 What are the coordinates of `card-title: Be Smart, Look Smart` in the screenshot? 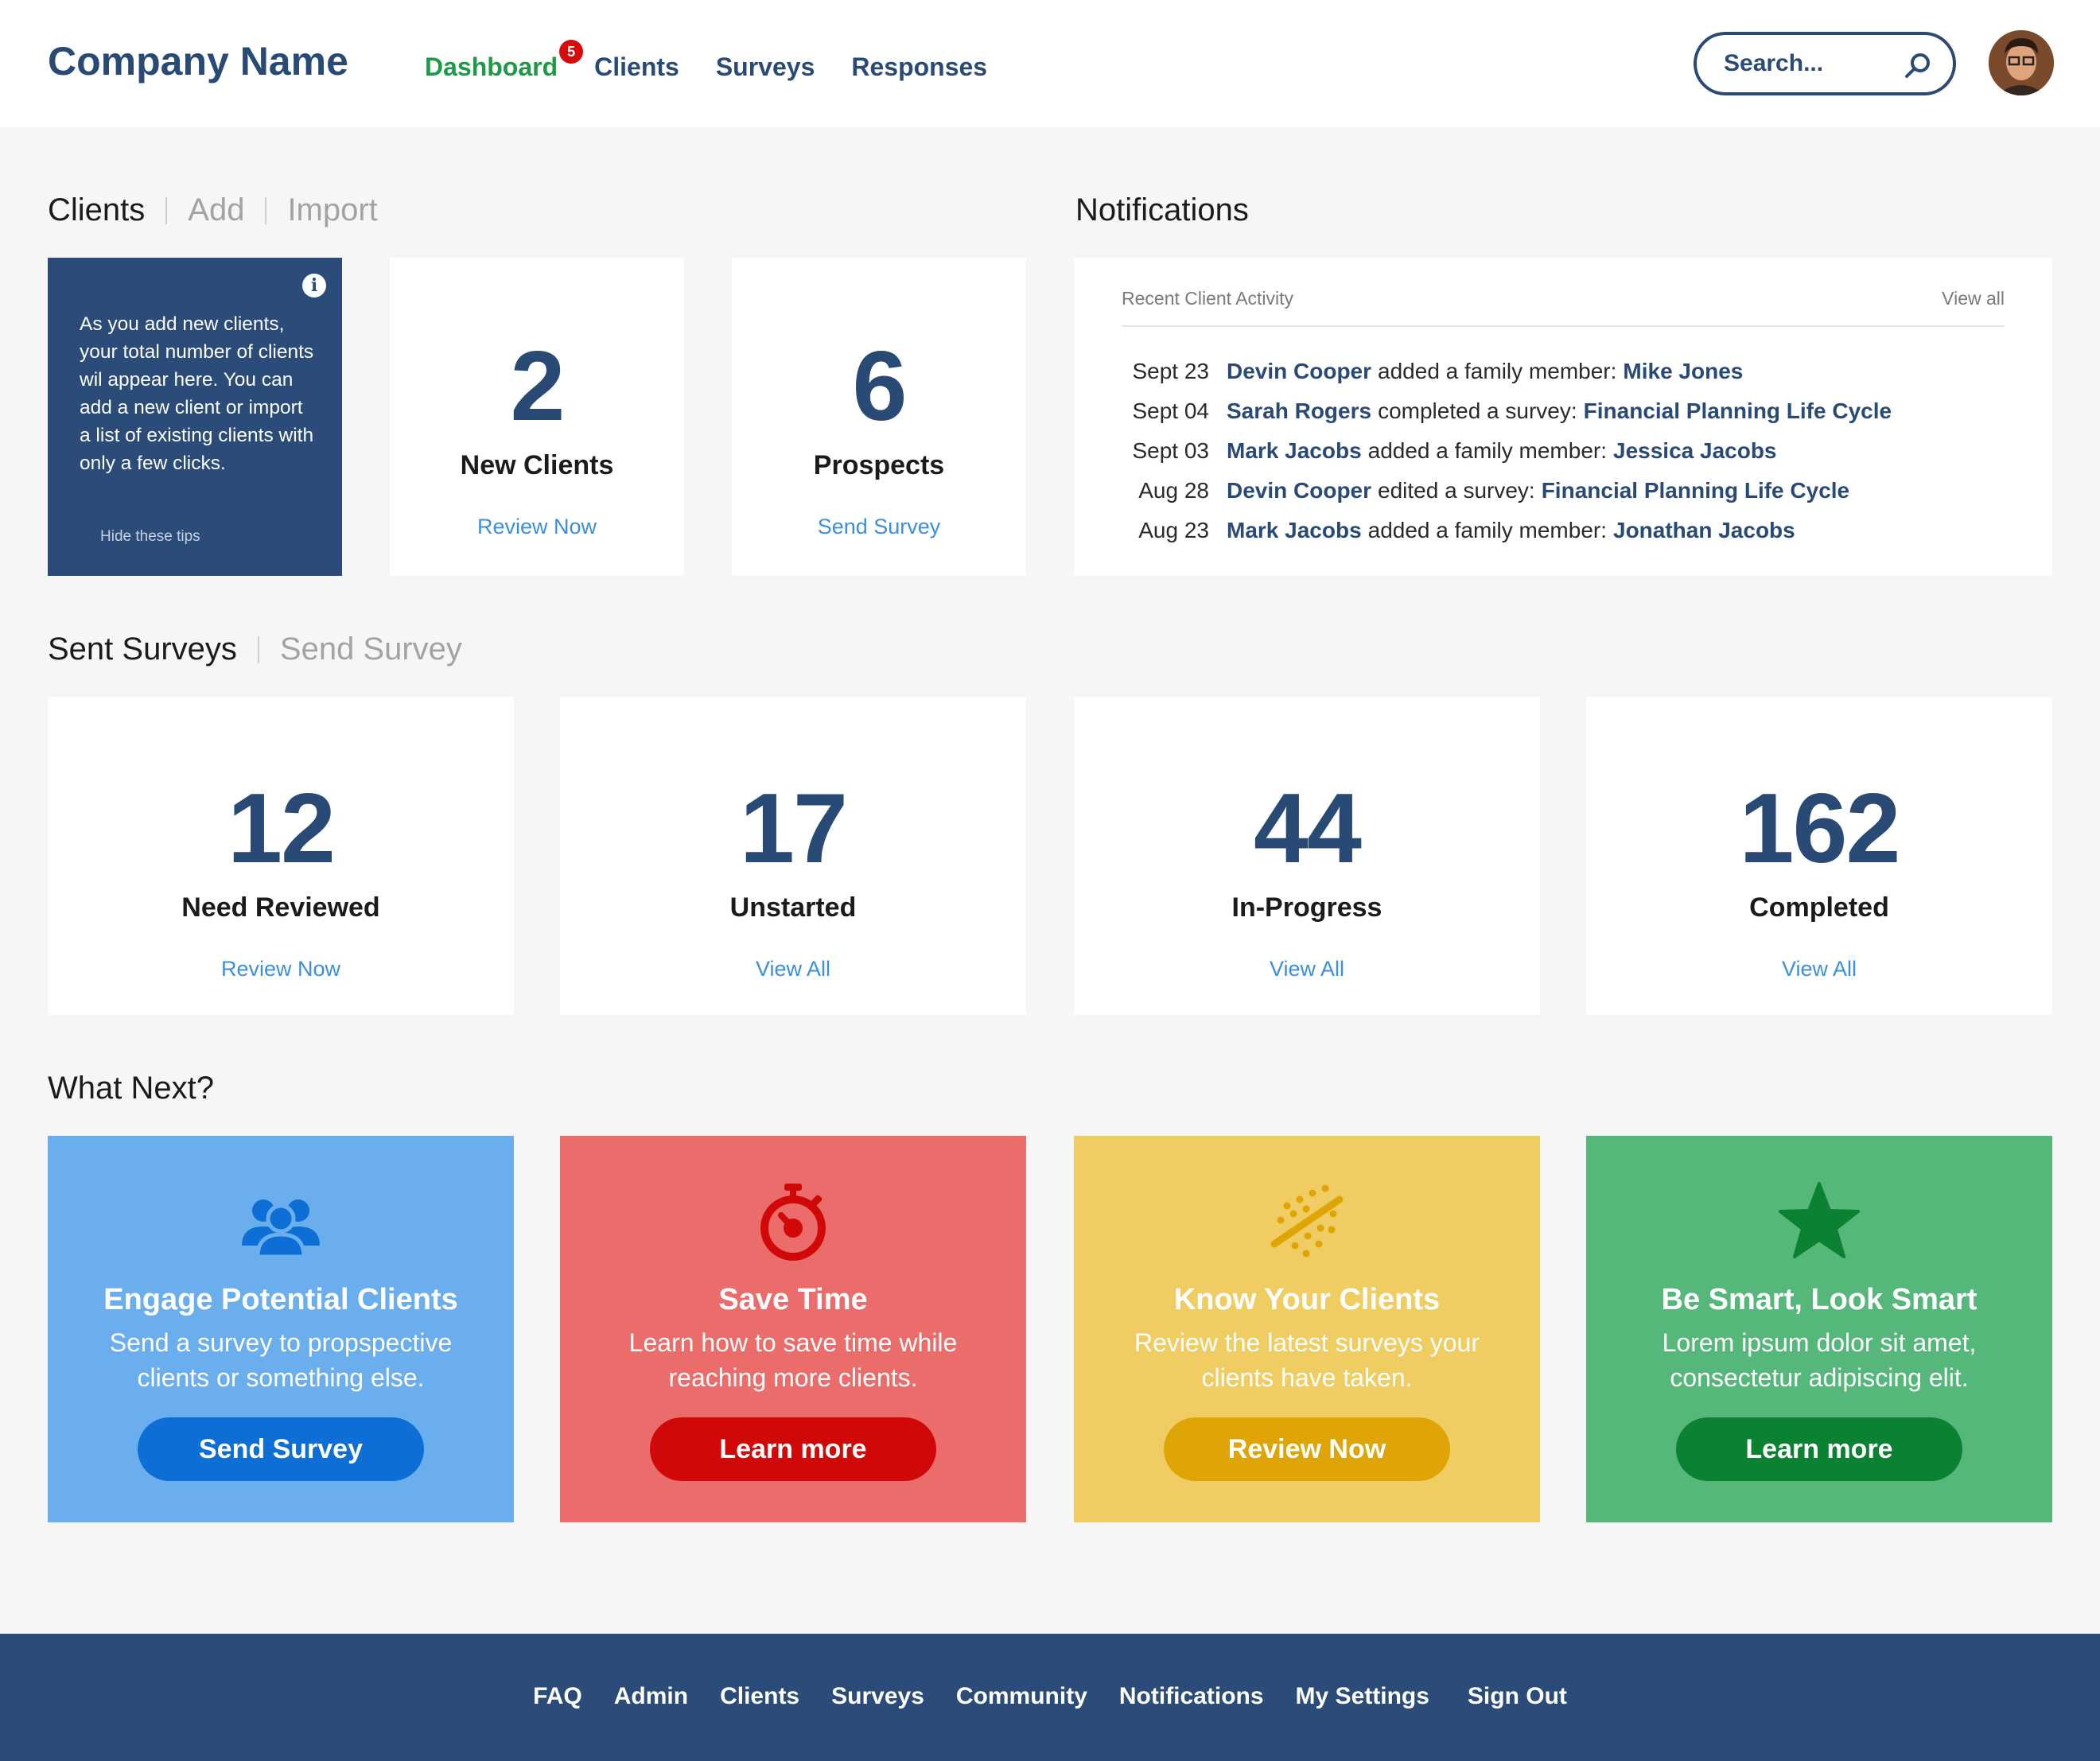 It's located at (1819, 1300).